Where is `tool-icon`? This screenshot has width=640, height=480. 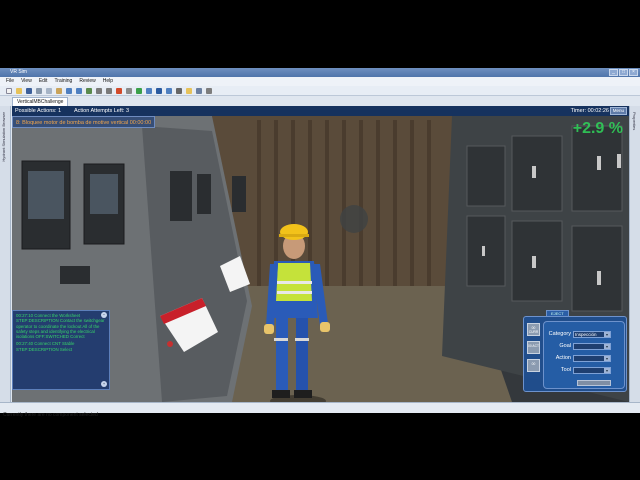 tool-icon is located at coordinates (129, 90).